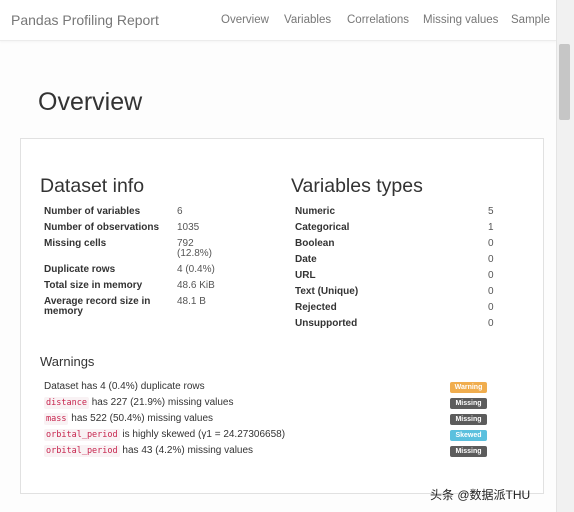 This screenshot has width=574, height=512. I want to click on warning-text: has 227 (21.9%) missing values, so click(161, 402).